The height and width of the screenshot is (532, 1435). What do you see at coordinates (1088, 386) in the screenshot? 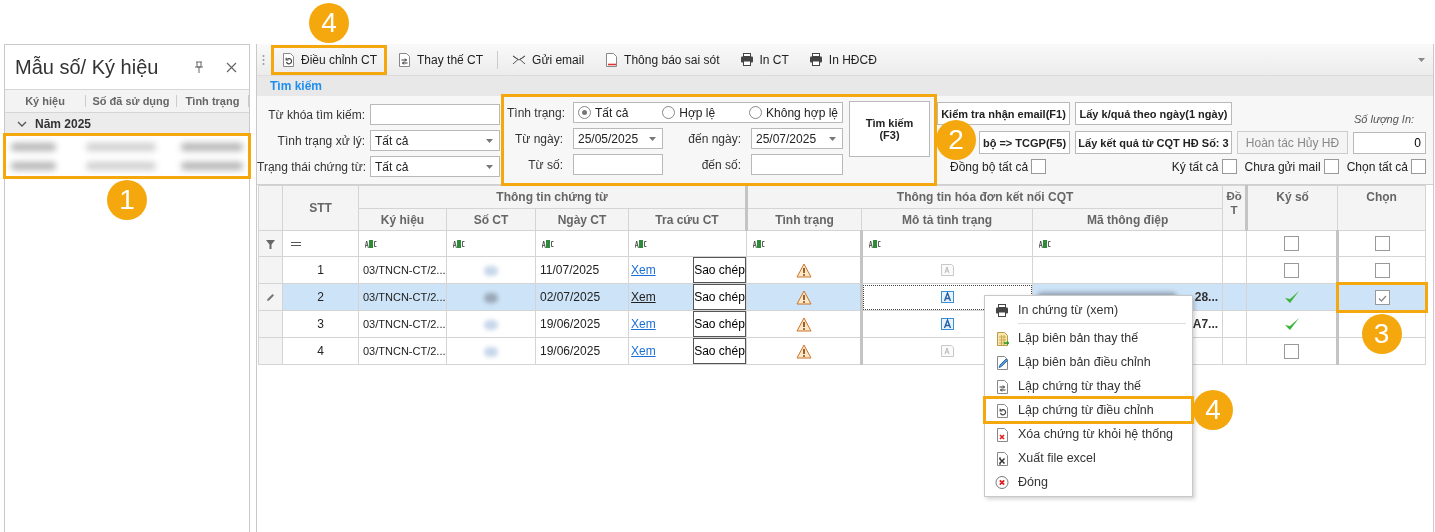
I see `menu-item: Lập chứng từ thay thế` at bounding box center [1088, 386].